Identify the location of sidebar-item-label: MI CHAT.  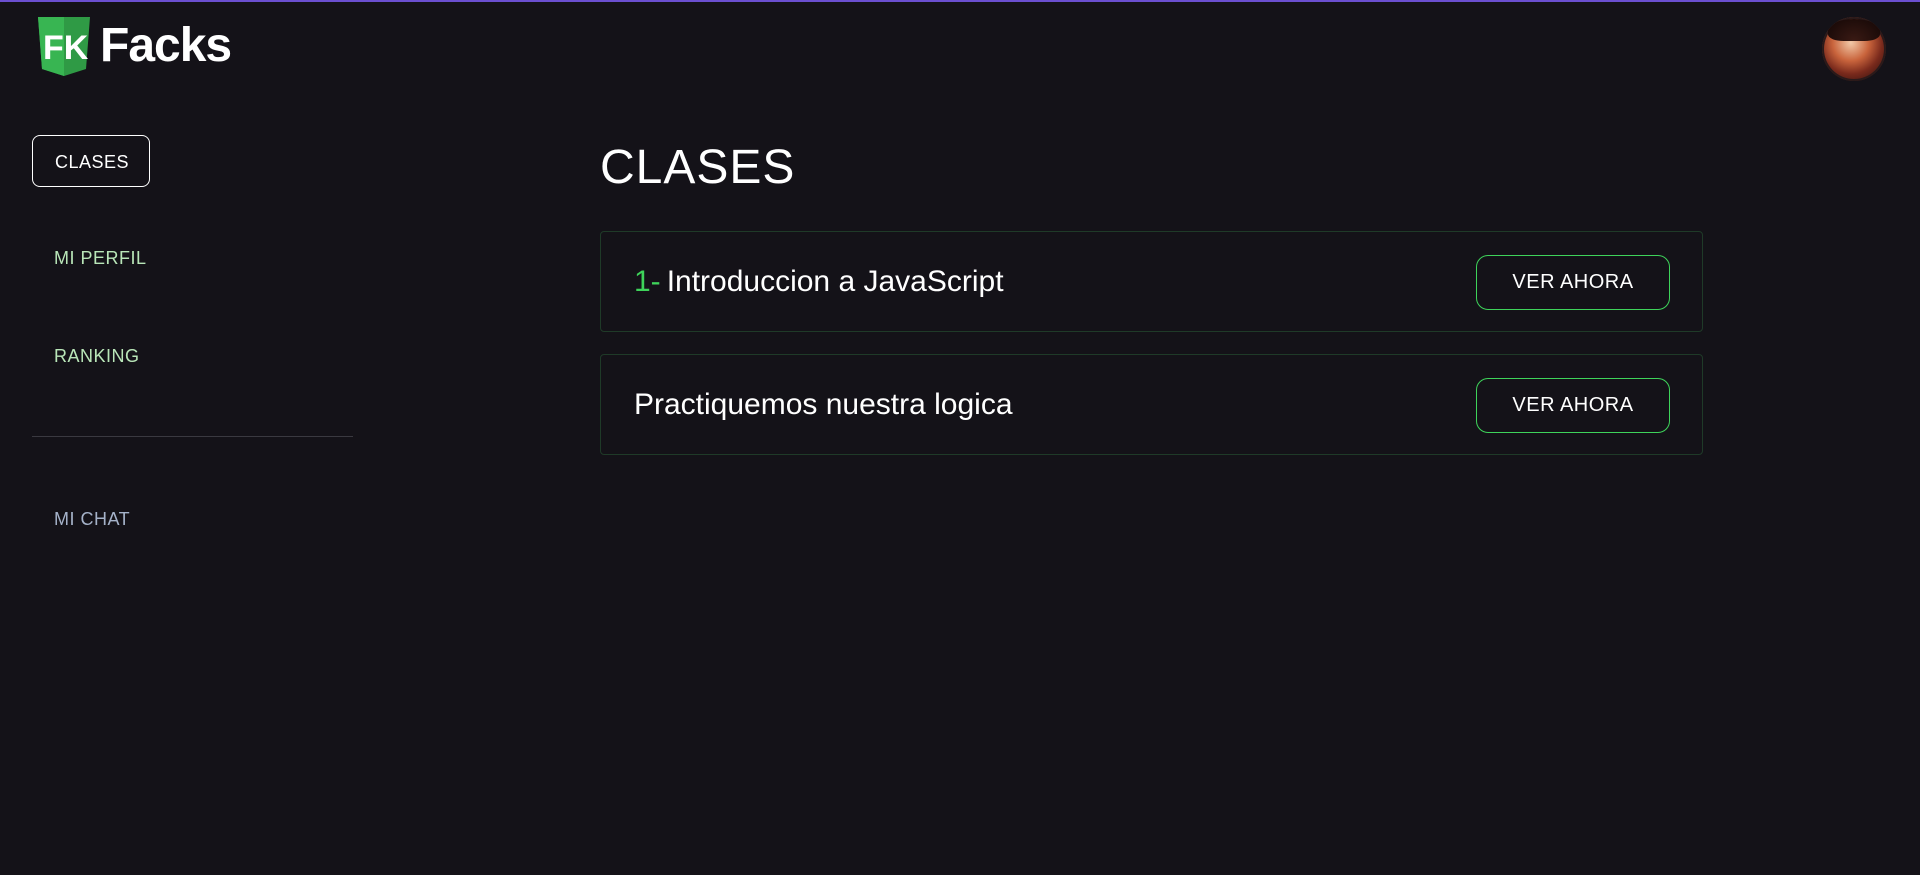
(92, 519).